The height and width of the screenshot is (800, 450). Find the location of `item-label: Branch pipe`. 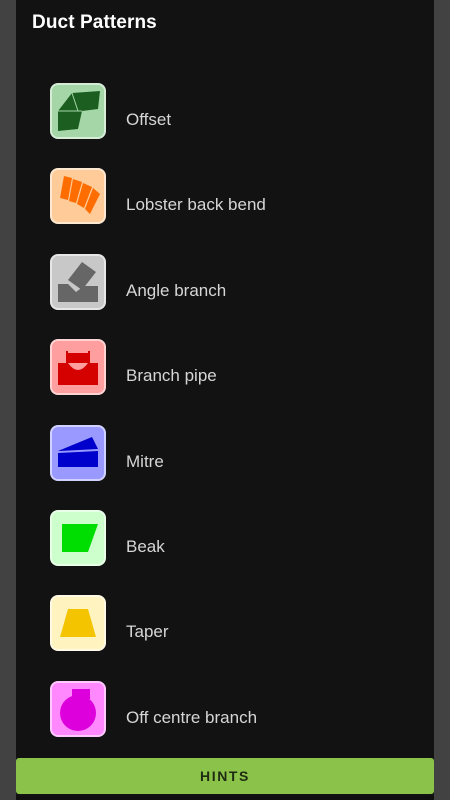

item-label: Branch pipe is located at coordinates (171, 376).